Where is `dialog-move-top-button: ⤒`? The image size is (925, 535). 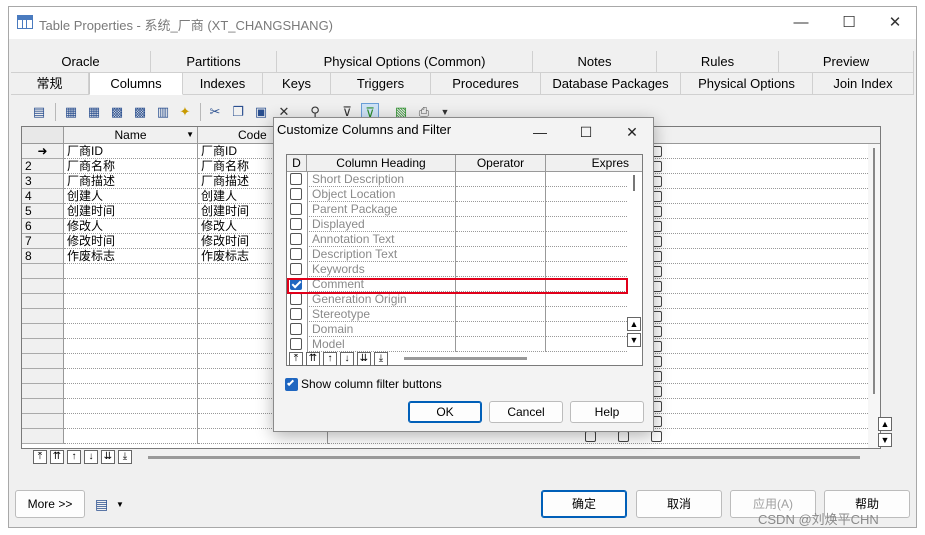
dialog-move-top-button: ⤒ is located at coordinates (296, 359).